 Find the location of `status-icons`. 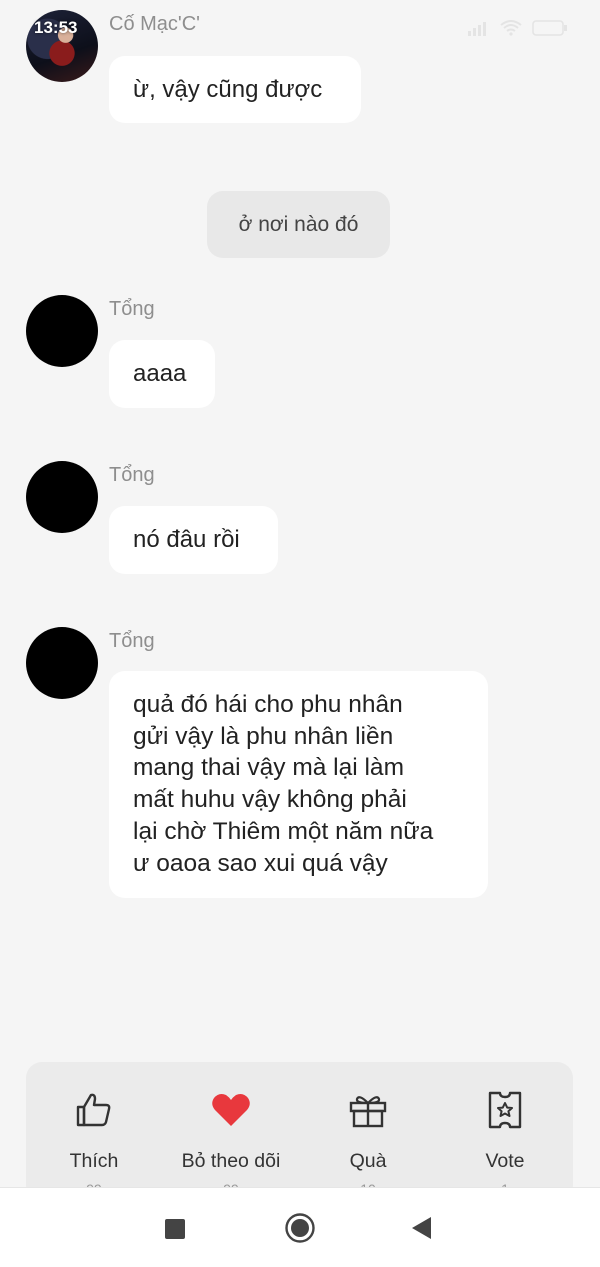

status-icons is located at coordinates (518, 28).